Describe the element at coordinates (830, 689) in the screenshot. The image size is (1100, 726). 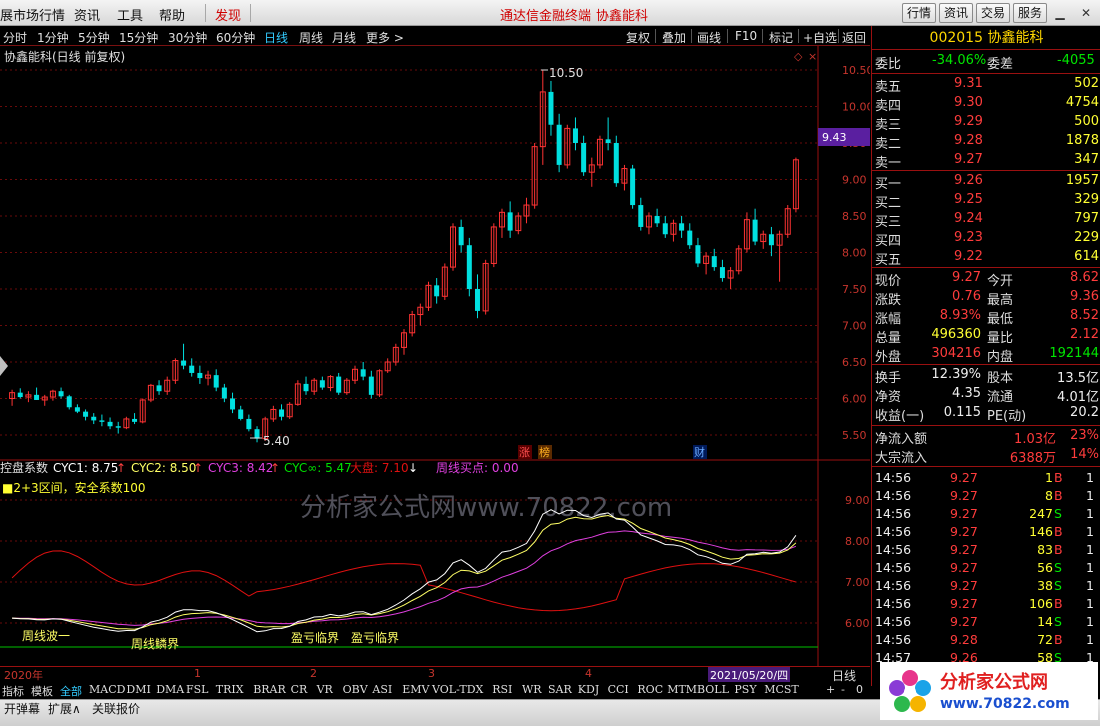
I see `zoom-control: +` at that location.